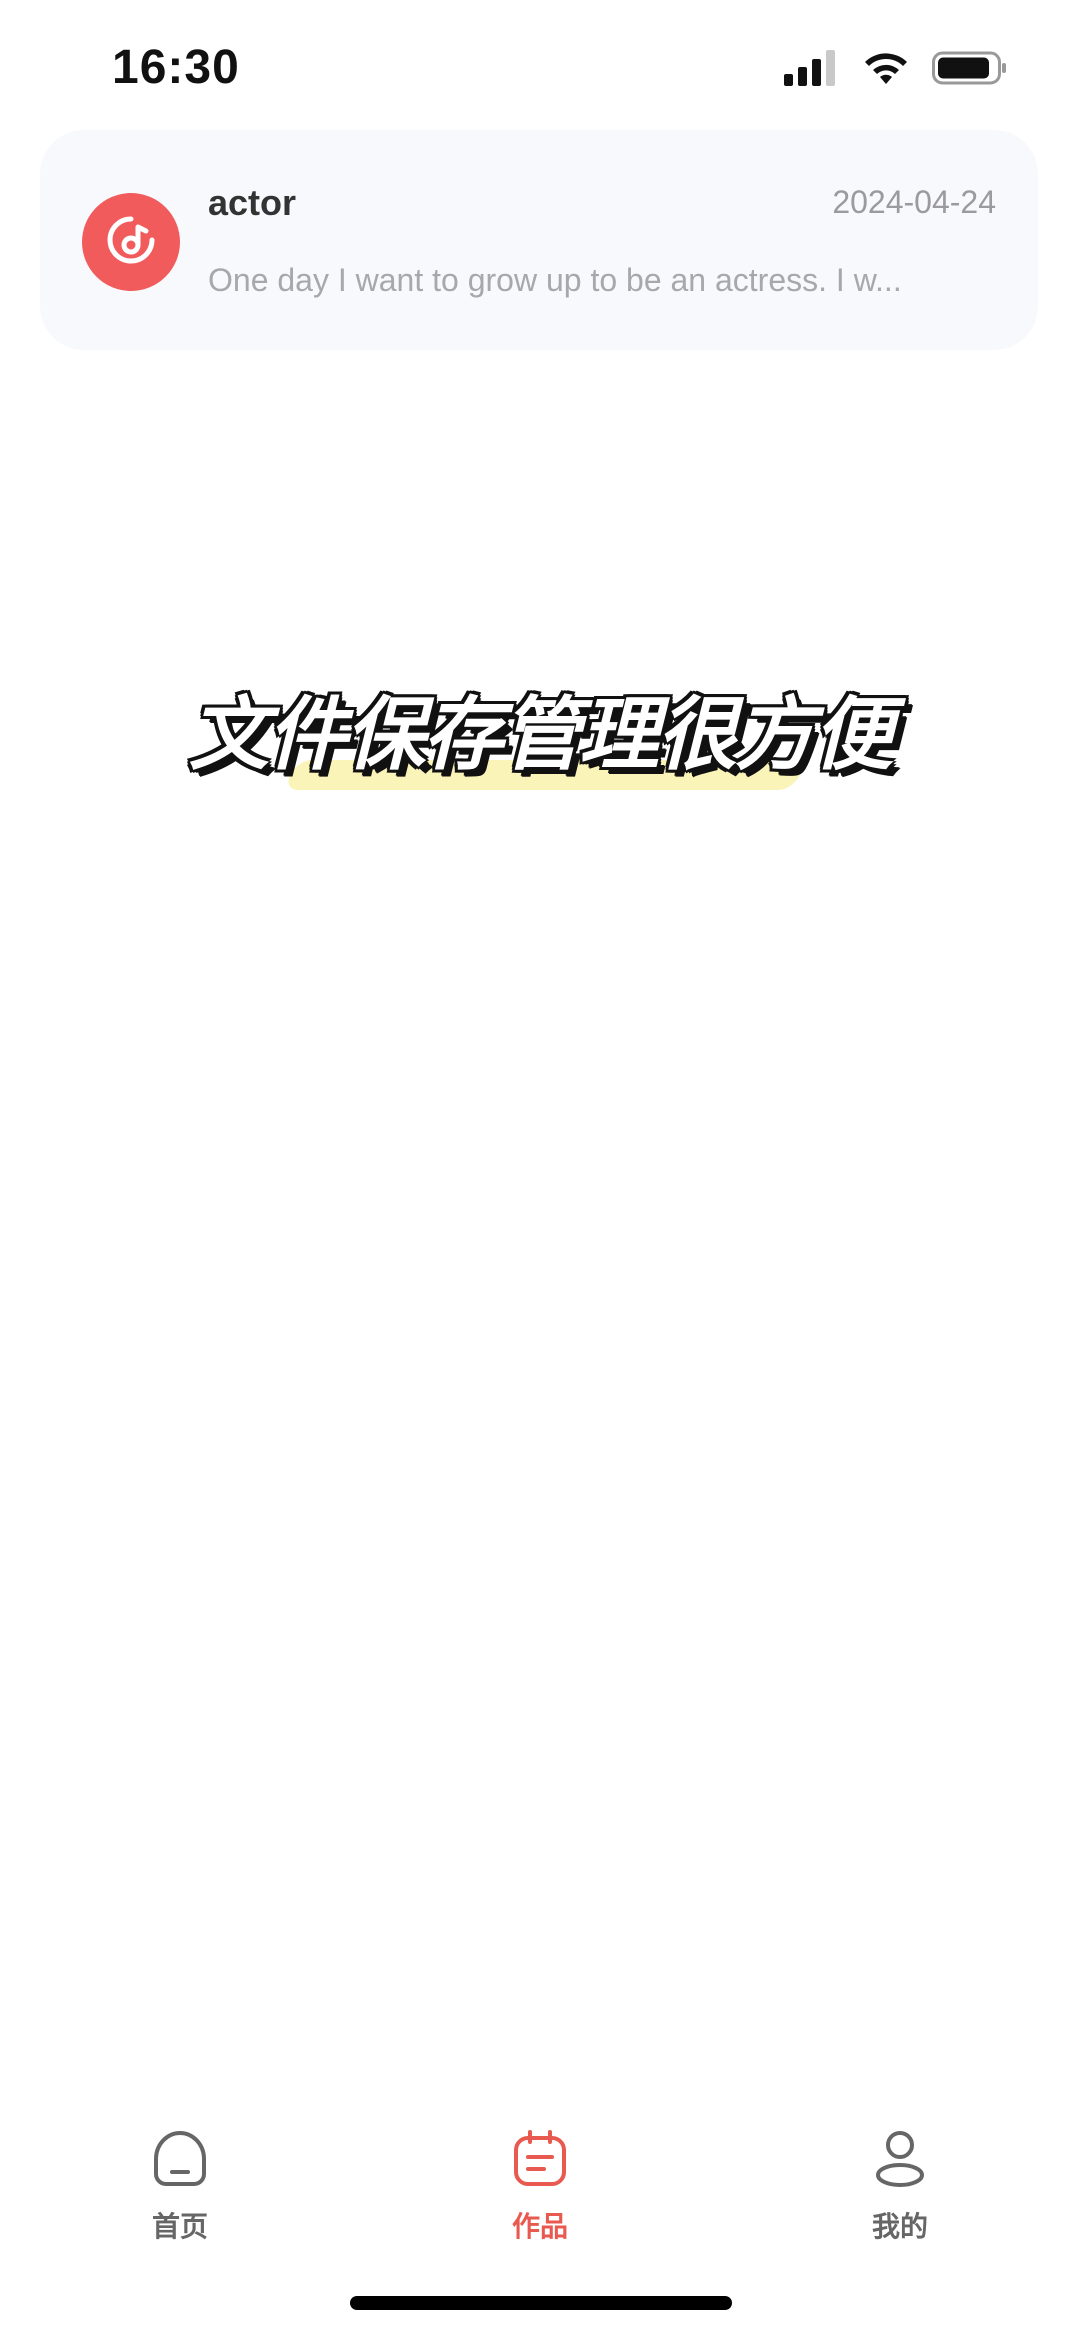 This screenshot has width=1080, height=2337. What do you see at coordinates (176, 67) in the screenshot?
I see `status-time: 16:30` at bounding box center [176, 67].